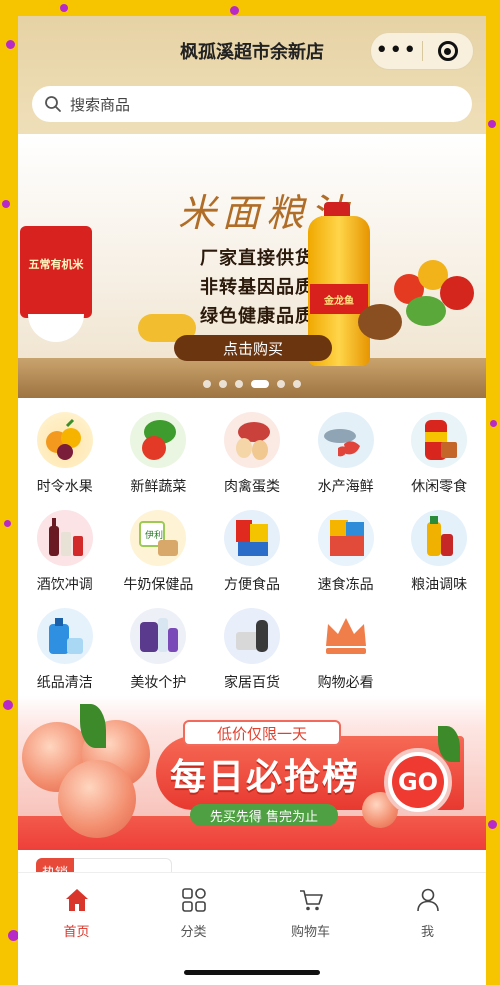  Describe the element at coordinates (158, 585) in the screenshot. I see `category-label: 牛奶保健品` at that location.